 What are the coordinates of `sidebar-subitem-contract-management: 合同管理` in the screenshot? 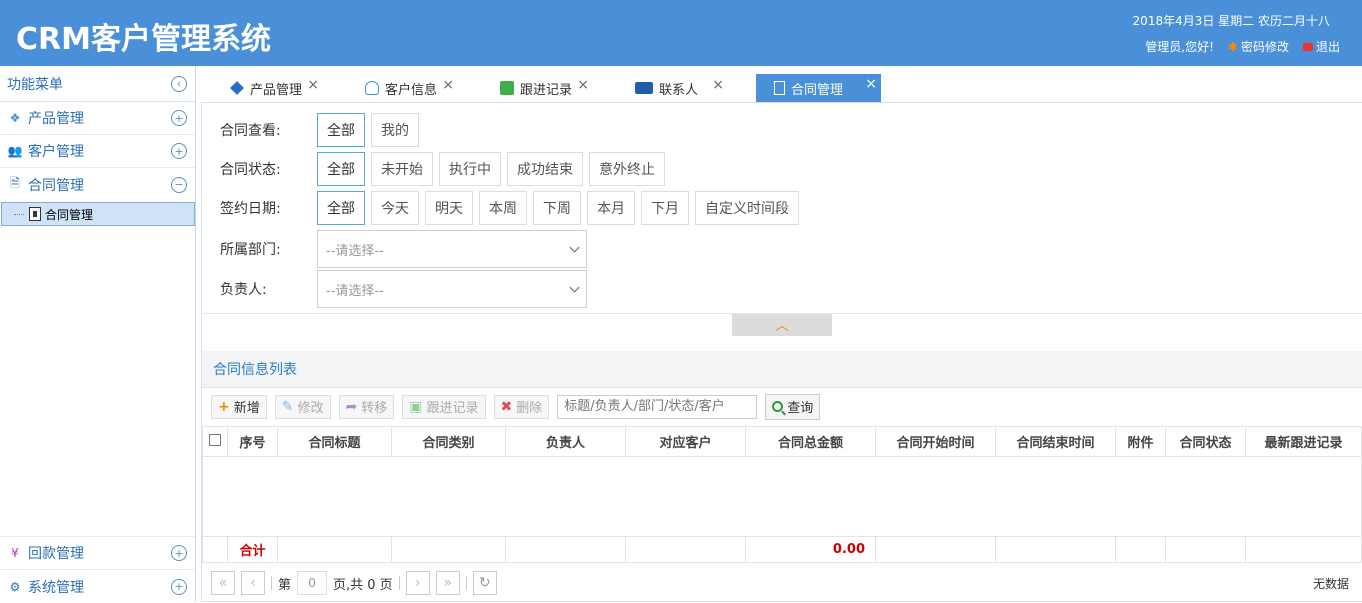 It's located at (98, 214).